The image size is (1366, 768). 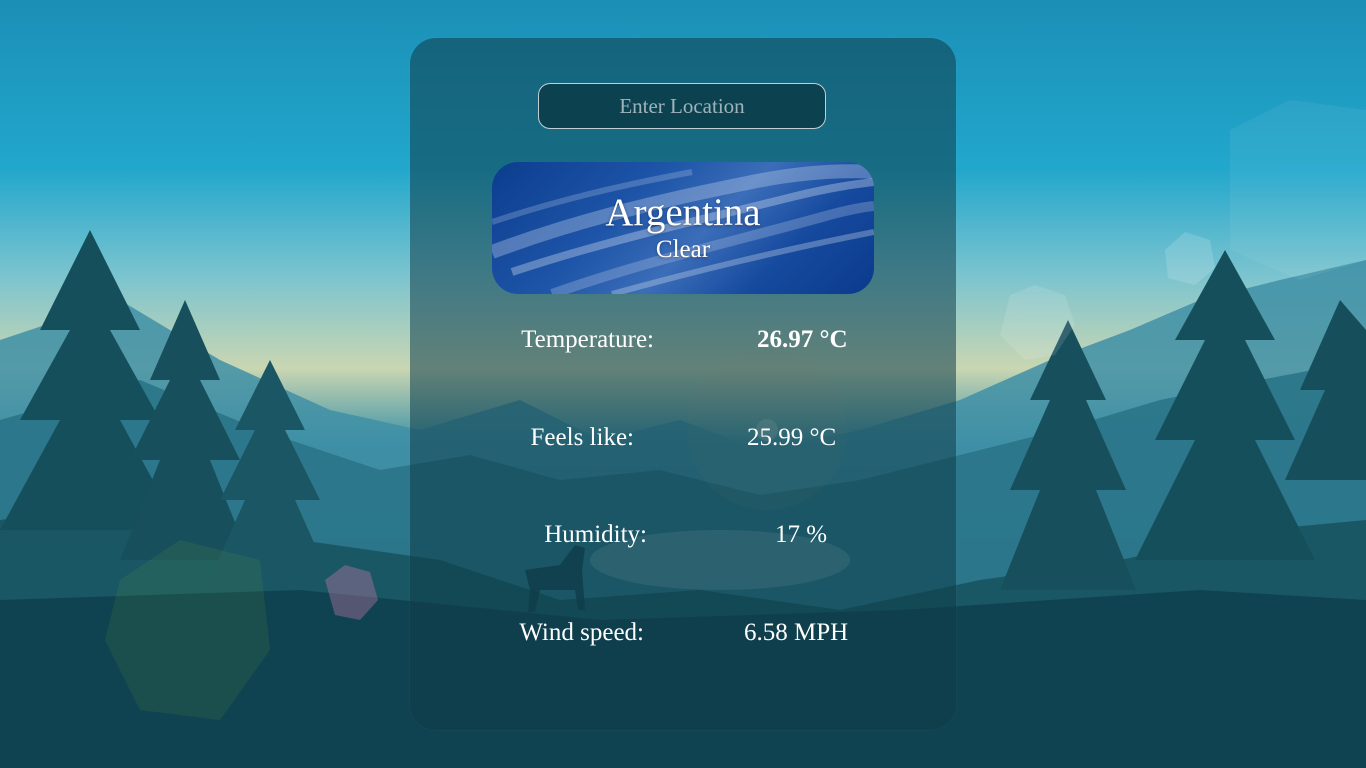 What do you see at coordinates (683, 343) in the screenshot?
I see `temperature-row: Temperature: 26.97 °C` at bounding box center [683, 343].